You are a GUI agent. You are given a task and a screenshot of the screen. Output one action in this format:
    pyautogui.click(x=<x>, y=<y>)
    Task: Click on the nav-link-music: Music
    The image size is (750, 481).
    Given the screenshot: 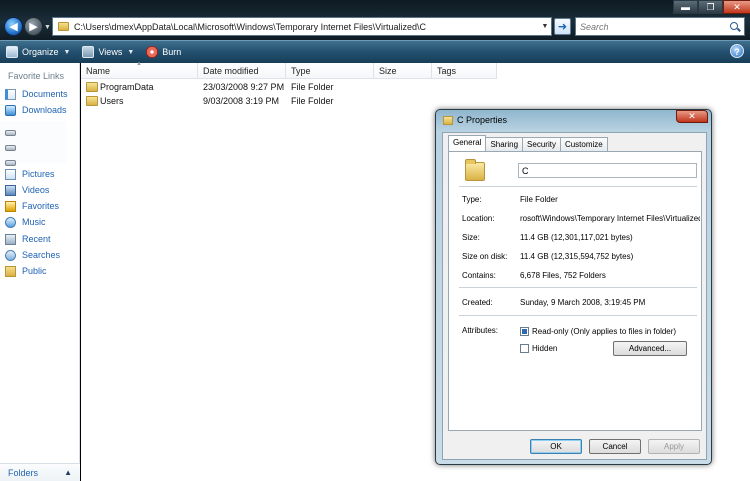 What is the action you would take?
    pyautogui.click(x=25, y=222)
    